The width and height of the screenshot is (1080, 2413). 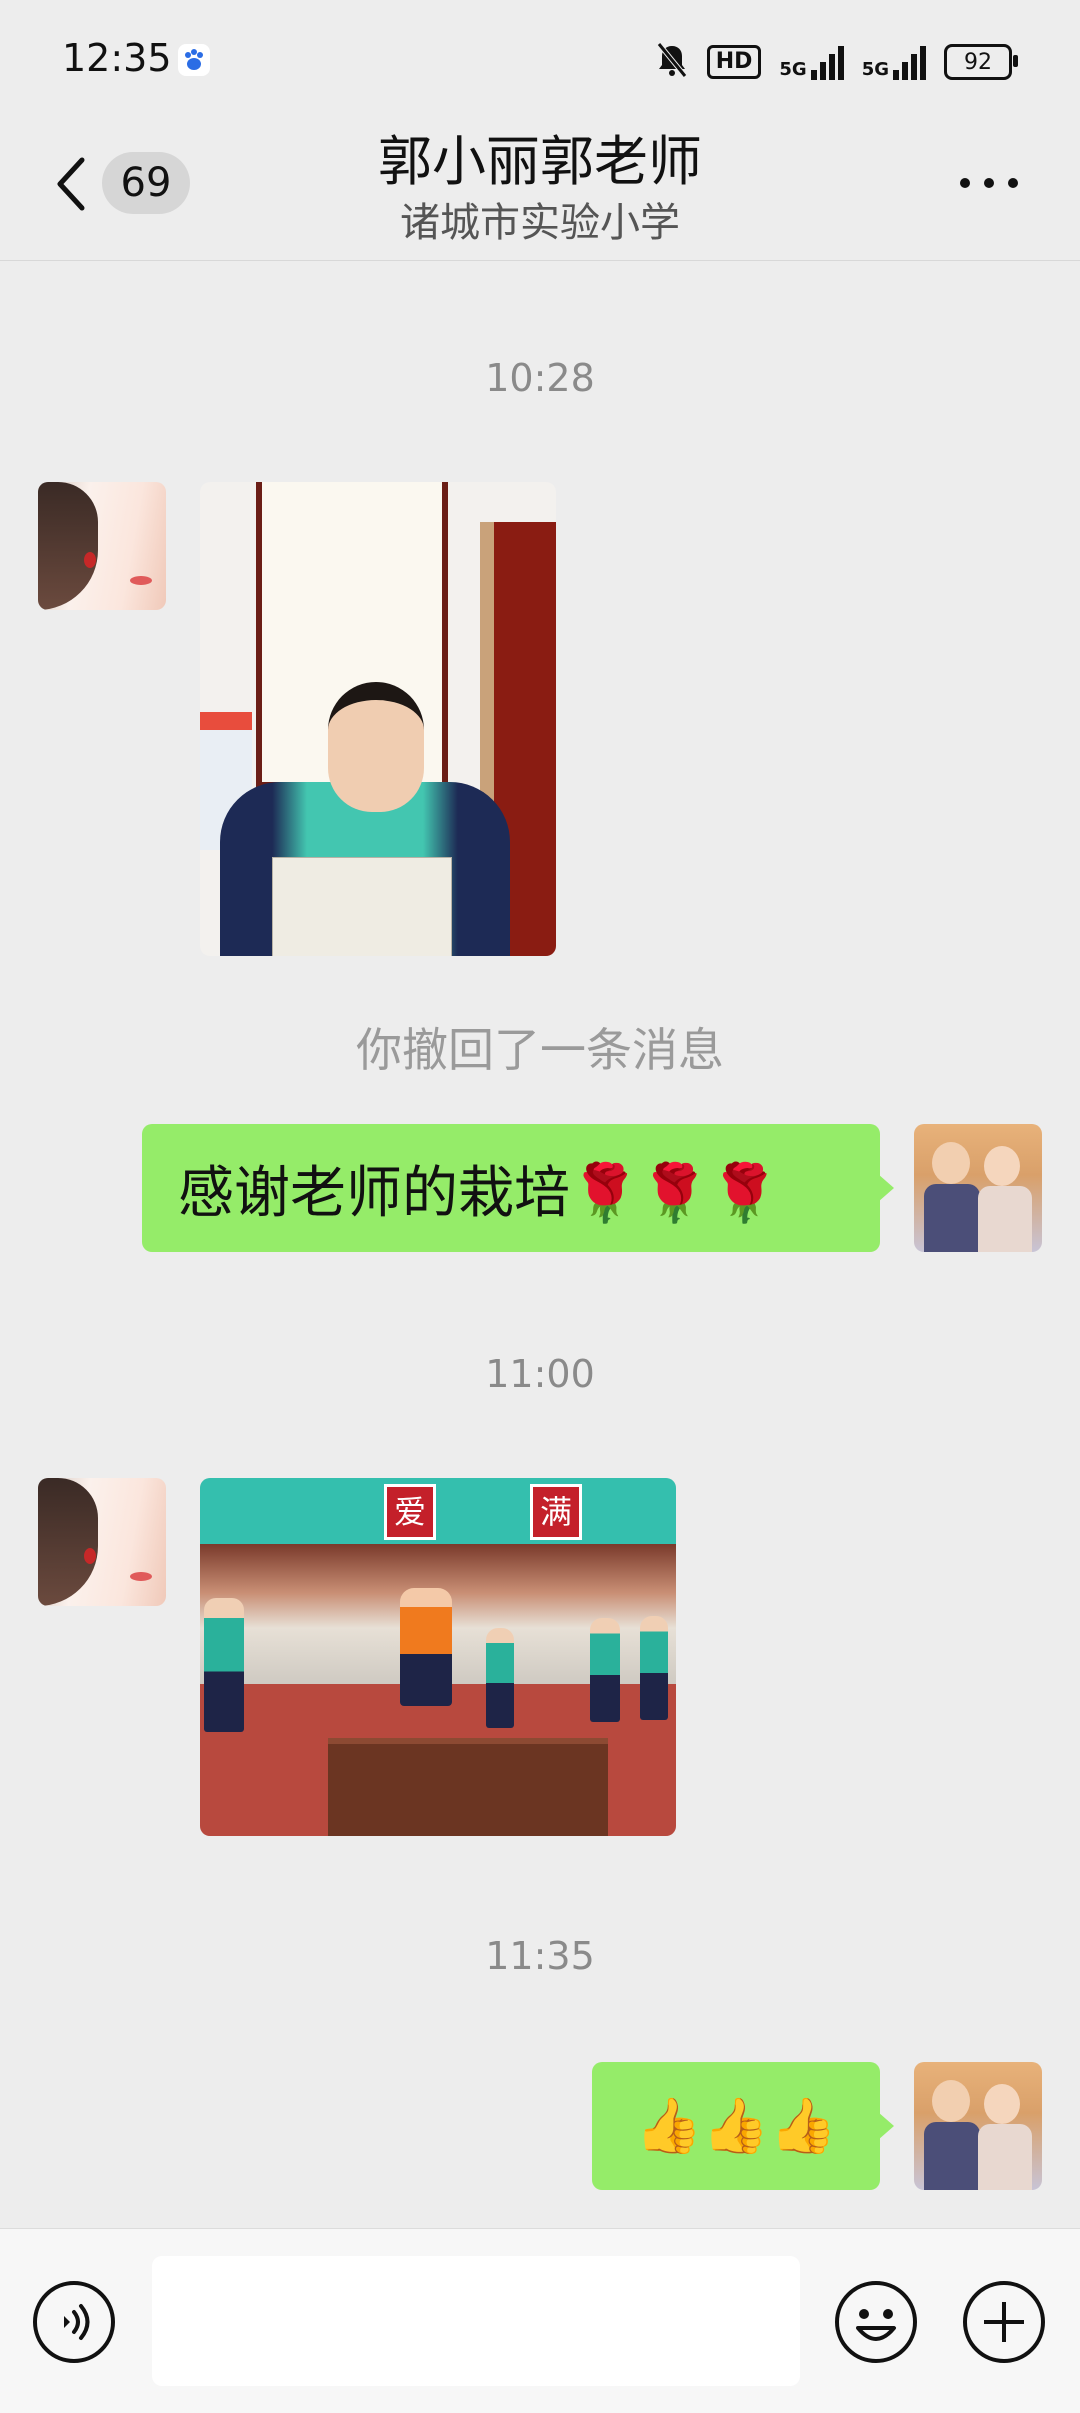 What do you see at coordinates (74, 2322) in the screenshot?
I see `voice-wave-icon` at bounding box center [74, 2322].